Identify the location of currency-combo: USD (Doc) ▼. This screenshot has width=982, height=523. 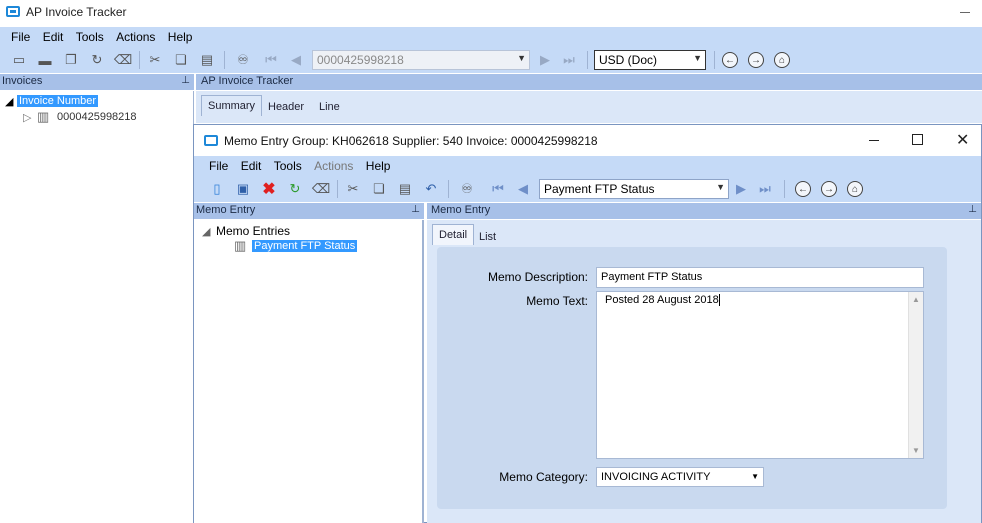
(650, 60).